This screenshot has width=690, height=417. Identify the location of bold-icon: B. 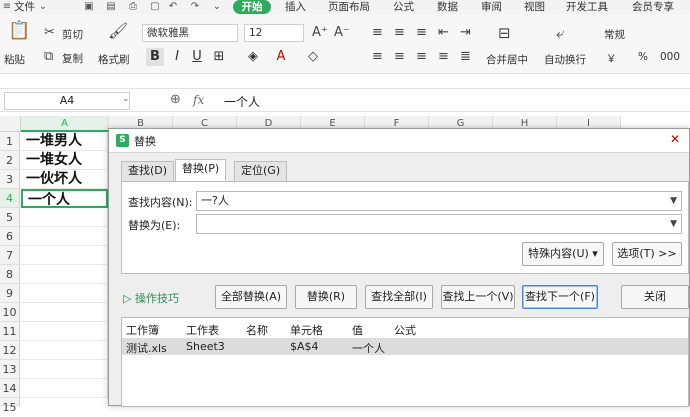
(155, 57).